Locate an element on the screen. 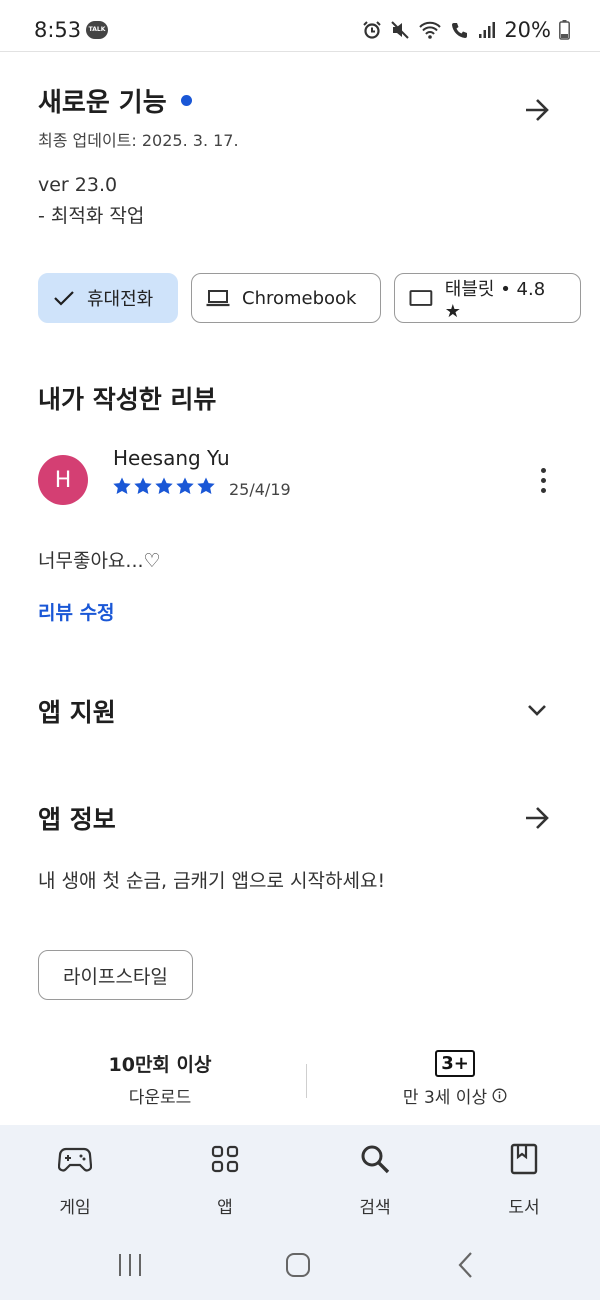 The height and width of the screenshot is (1300, 600). whats-new-section: 새로운 기능 최종 업데이트: 2025. 3. 17. is located at coordinates (303, 116).